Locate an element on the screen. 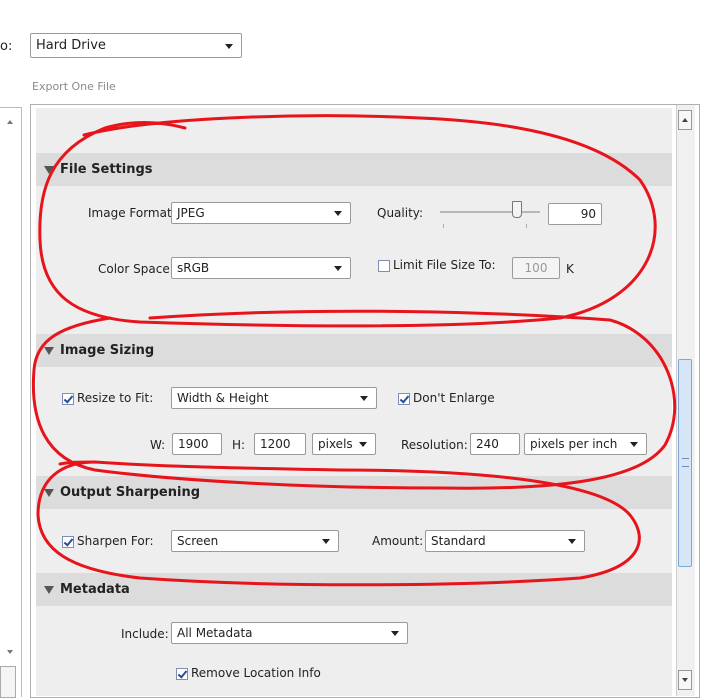 The width and height of the screenshot is (715, 698). remove-location-label: Remove Location Info is located at coordinates (256, 673).